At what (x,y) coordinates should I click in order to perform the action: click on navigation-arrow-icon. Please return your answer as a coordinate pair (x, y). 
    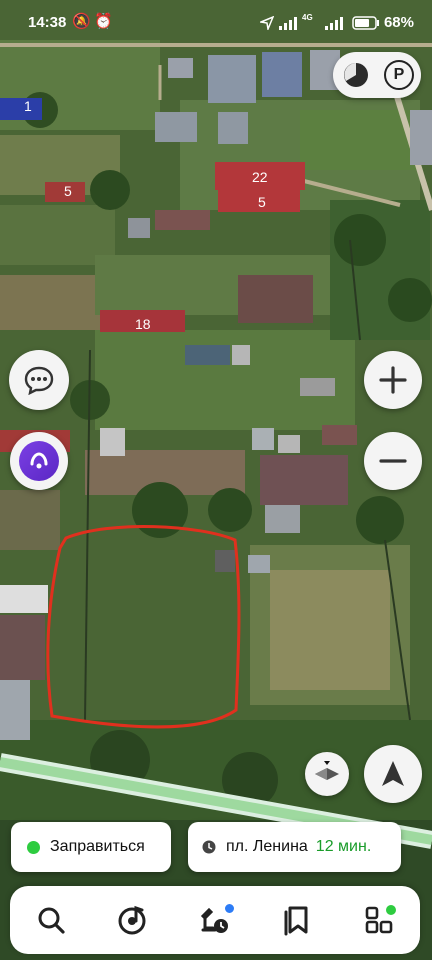
    Looking at the image, I should click on (393, 773).